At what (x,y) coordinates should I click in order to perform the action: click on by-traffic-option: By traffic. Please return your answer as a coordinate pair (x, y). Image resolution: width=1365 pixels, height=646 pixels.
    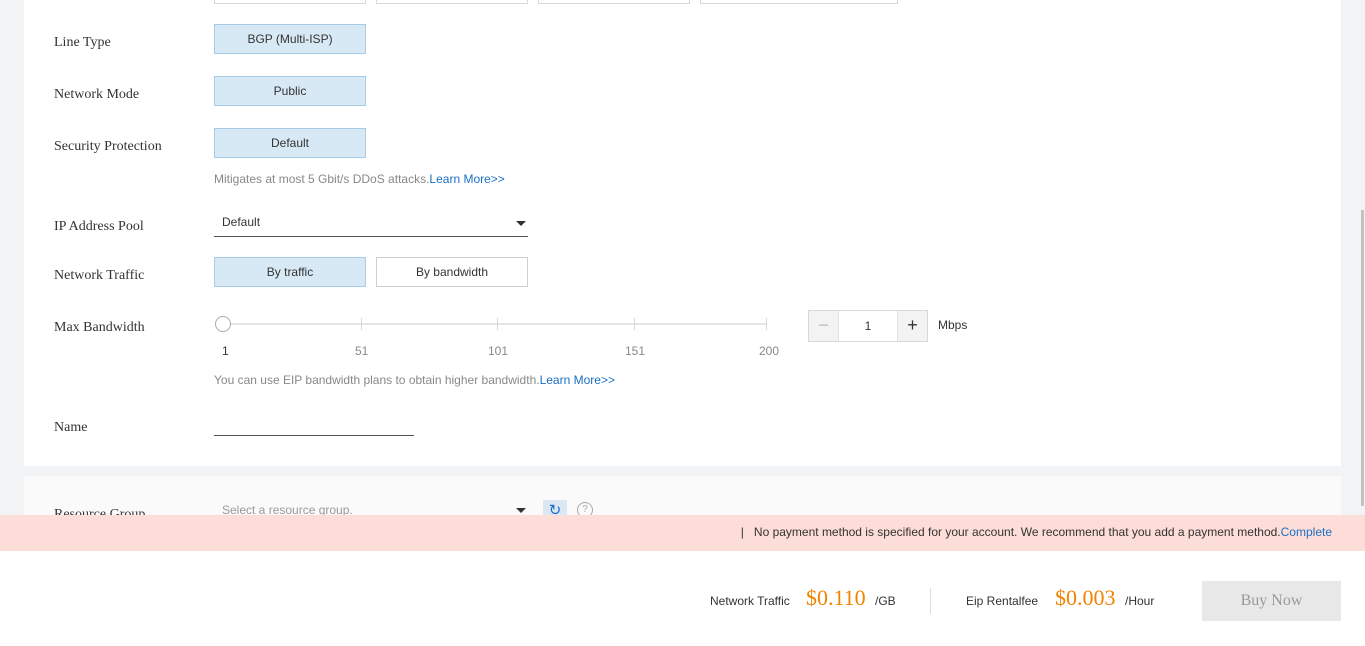
    Looking at the image, I should click on (290, 272).